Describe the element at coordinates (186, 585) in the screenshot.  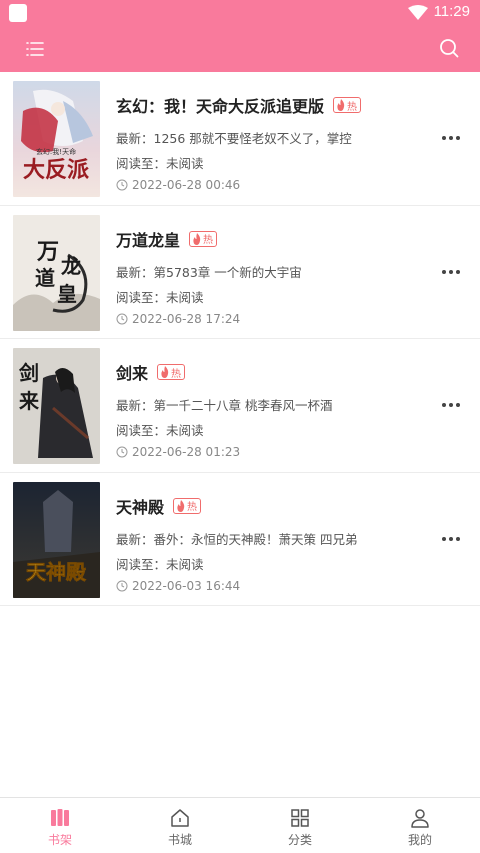
I see `update-time-text: 2022-06-03 16:44` at that location.